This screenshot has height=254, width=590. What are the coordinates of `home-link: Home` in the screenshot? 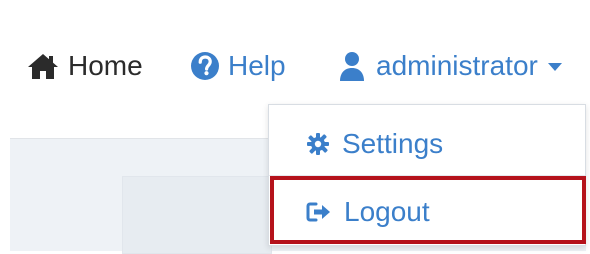 It's located at (84, 66).